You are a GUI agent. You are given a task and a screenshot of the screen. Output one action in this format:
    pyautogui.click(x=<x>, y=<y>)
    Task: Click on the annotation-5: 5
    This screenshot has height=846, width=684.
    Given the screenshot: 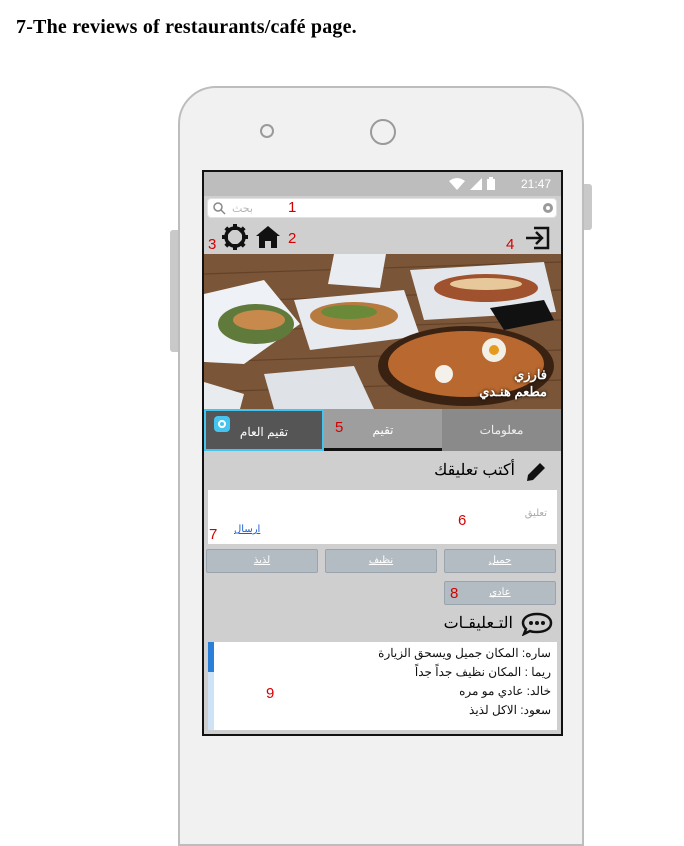 What is the action you would take?
    pyautogui.click(x=339, y=427)
    